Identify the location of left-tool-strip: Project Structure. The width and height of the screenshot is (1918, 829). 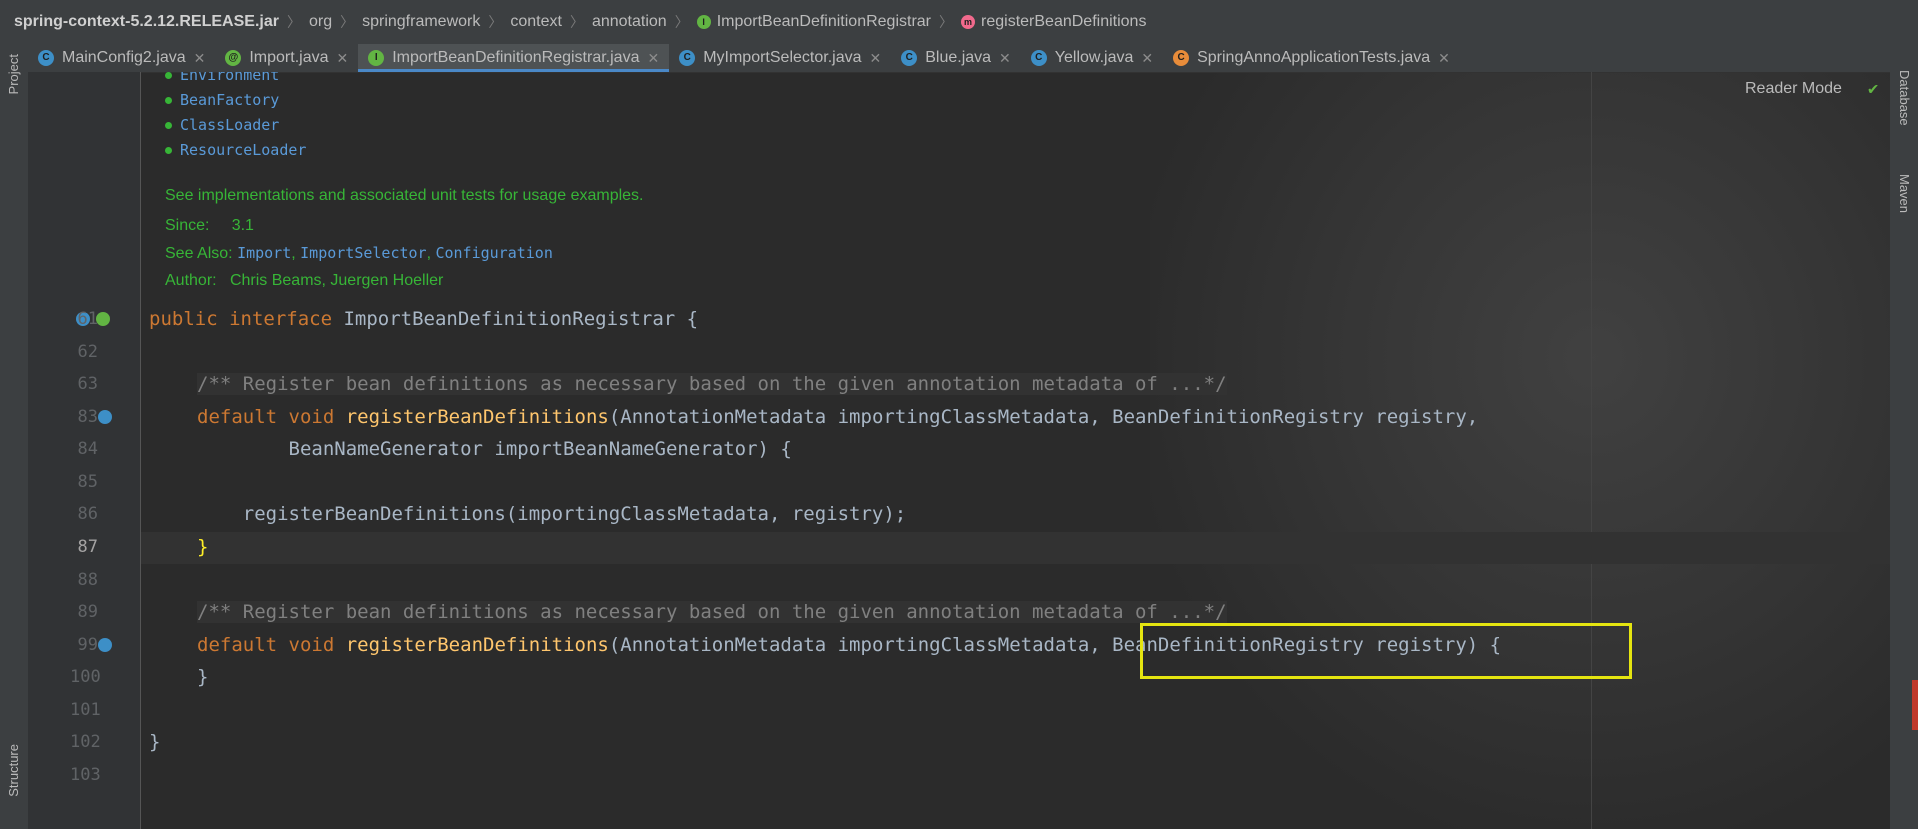
(14, 436).